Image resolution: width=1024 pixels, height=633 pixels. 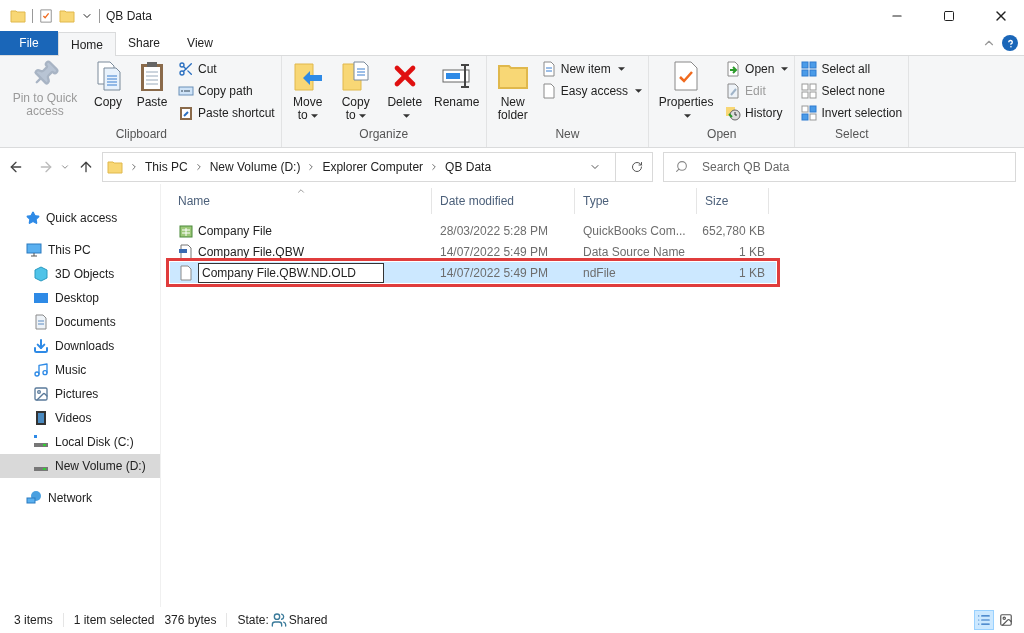 I want to click on ribbon-button: Invert selection, so click(x=852, y=113).